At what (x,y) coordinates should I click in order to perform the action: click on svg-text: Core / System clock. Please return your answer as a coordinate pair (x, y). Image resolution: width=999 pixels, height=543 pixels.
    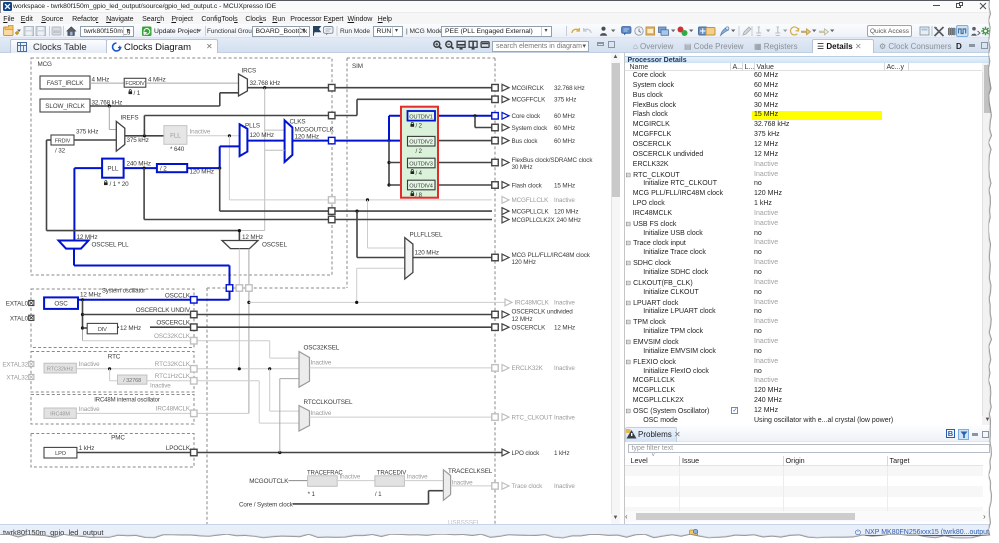
    Looking at the image, I should click on (266, 505).